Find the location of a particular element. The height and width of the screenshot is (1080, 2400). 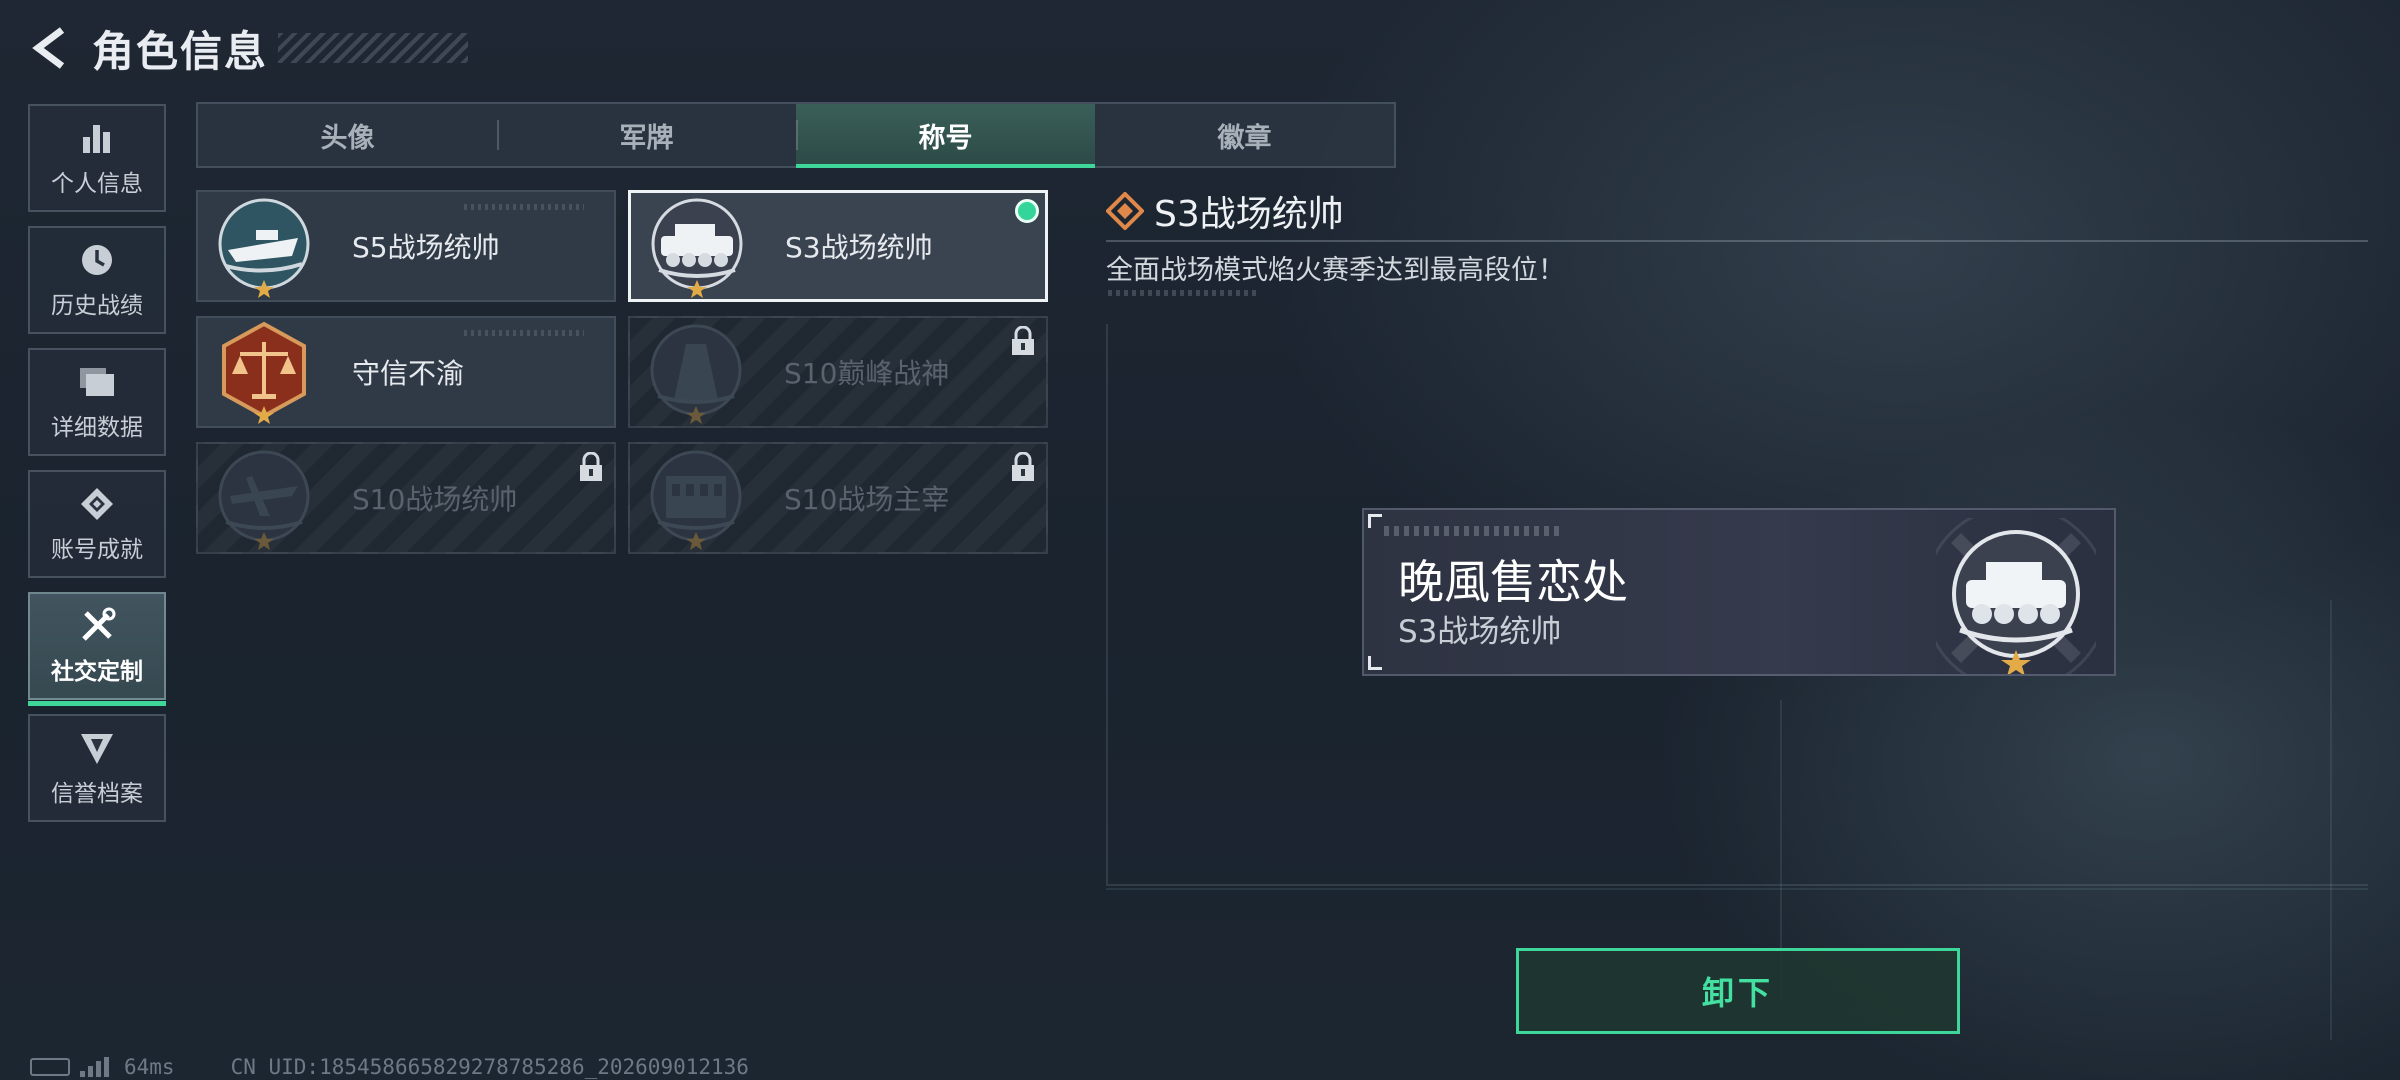

sidebar-item-detailed-data: 详细数据 is located at coordinates (97, 402).